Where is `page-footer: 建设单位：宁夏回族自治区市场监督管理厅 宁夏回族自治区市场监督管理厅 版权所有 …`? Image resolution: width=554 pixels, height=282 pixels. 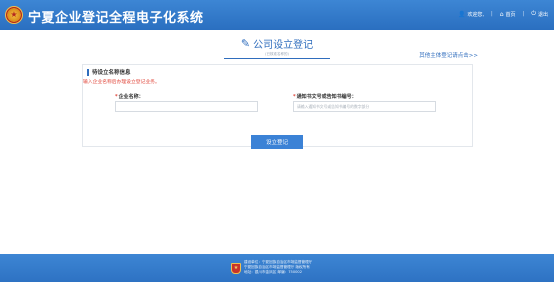
page-footer: 建设单位：宁夏回族自治区市场监督管理厅 宁夏回族自治区市场监督管理厅 版权所有 … is located at coordinates (277, 268).